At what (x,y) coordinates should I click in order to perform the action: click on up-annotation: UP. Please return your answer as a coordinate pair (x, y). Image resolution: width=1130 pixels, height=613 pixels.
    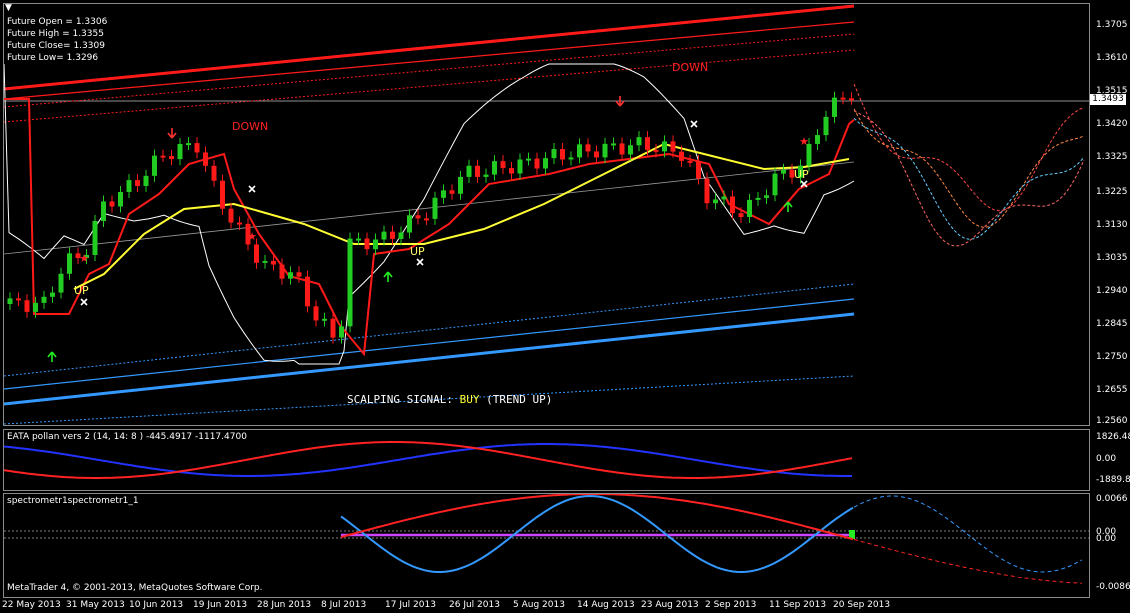
    Looking at the image, I should click on (801, 174).